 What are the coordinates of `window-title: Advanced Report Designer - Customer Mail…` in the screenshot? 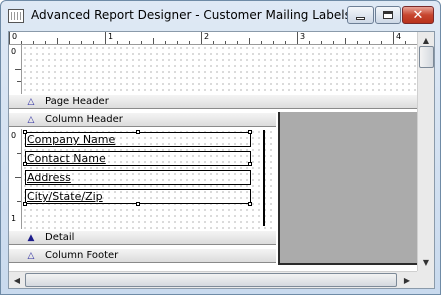 It's located at (191, 15).